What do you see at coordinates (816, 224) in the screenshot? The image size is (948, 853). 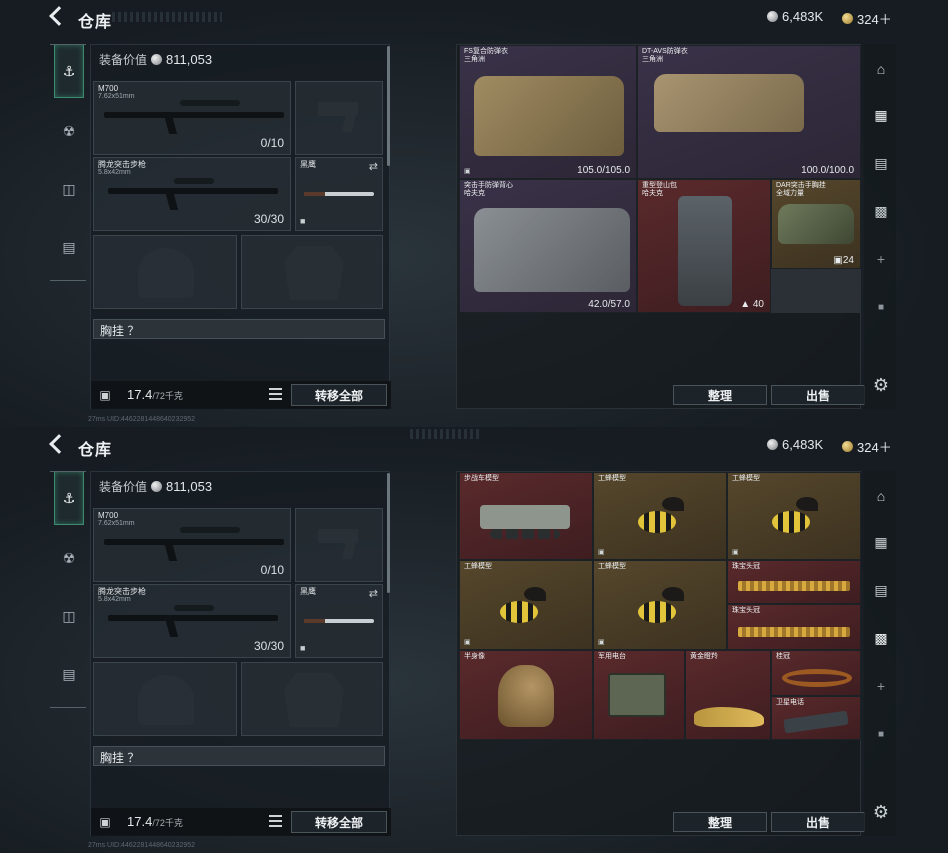 I see `storage-item: DAR突击手胸挂 全域力量 ▣24` at bounding box center [816, 224].